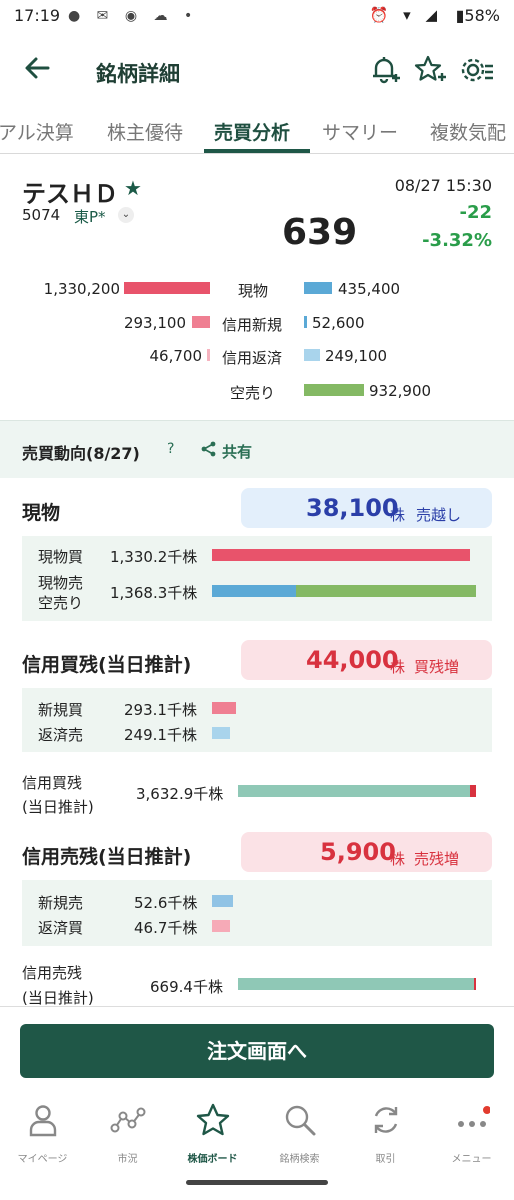  Describe the element at coordinates (398, 667) in the screenshot. I see `margin-buy-change-unit: 株` at that location.